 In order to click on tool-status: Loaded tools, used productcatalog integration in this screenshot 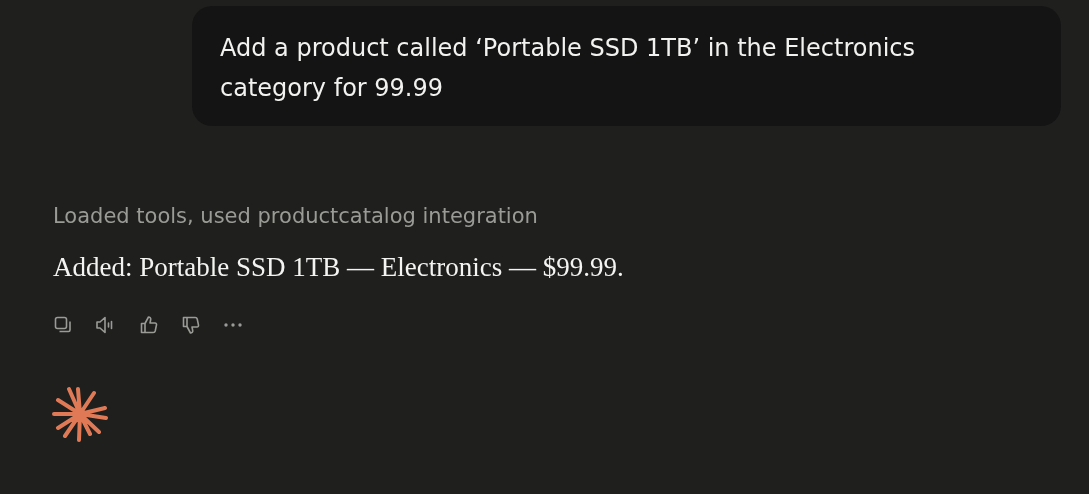, I will do `click(295, 216)`.